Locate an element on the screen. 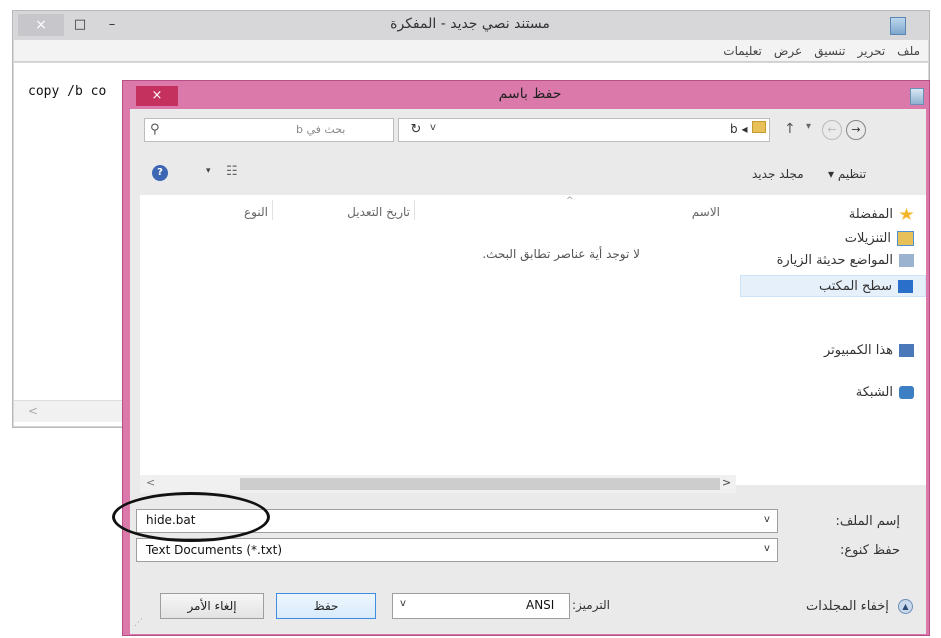  notepad-horizontal-scrollbar: < is located at coordinates (74, 411).